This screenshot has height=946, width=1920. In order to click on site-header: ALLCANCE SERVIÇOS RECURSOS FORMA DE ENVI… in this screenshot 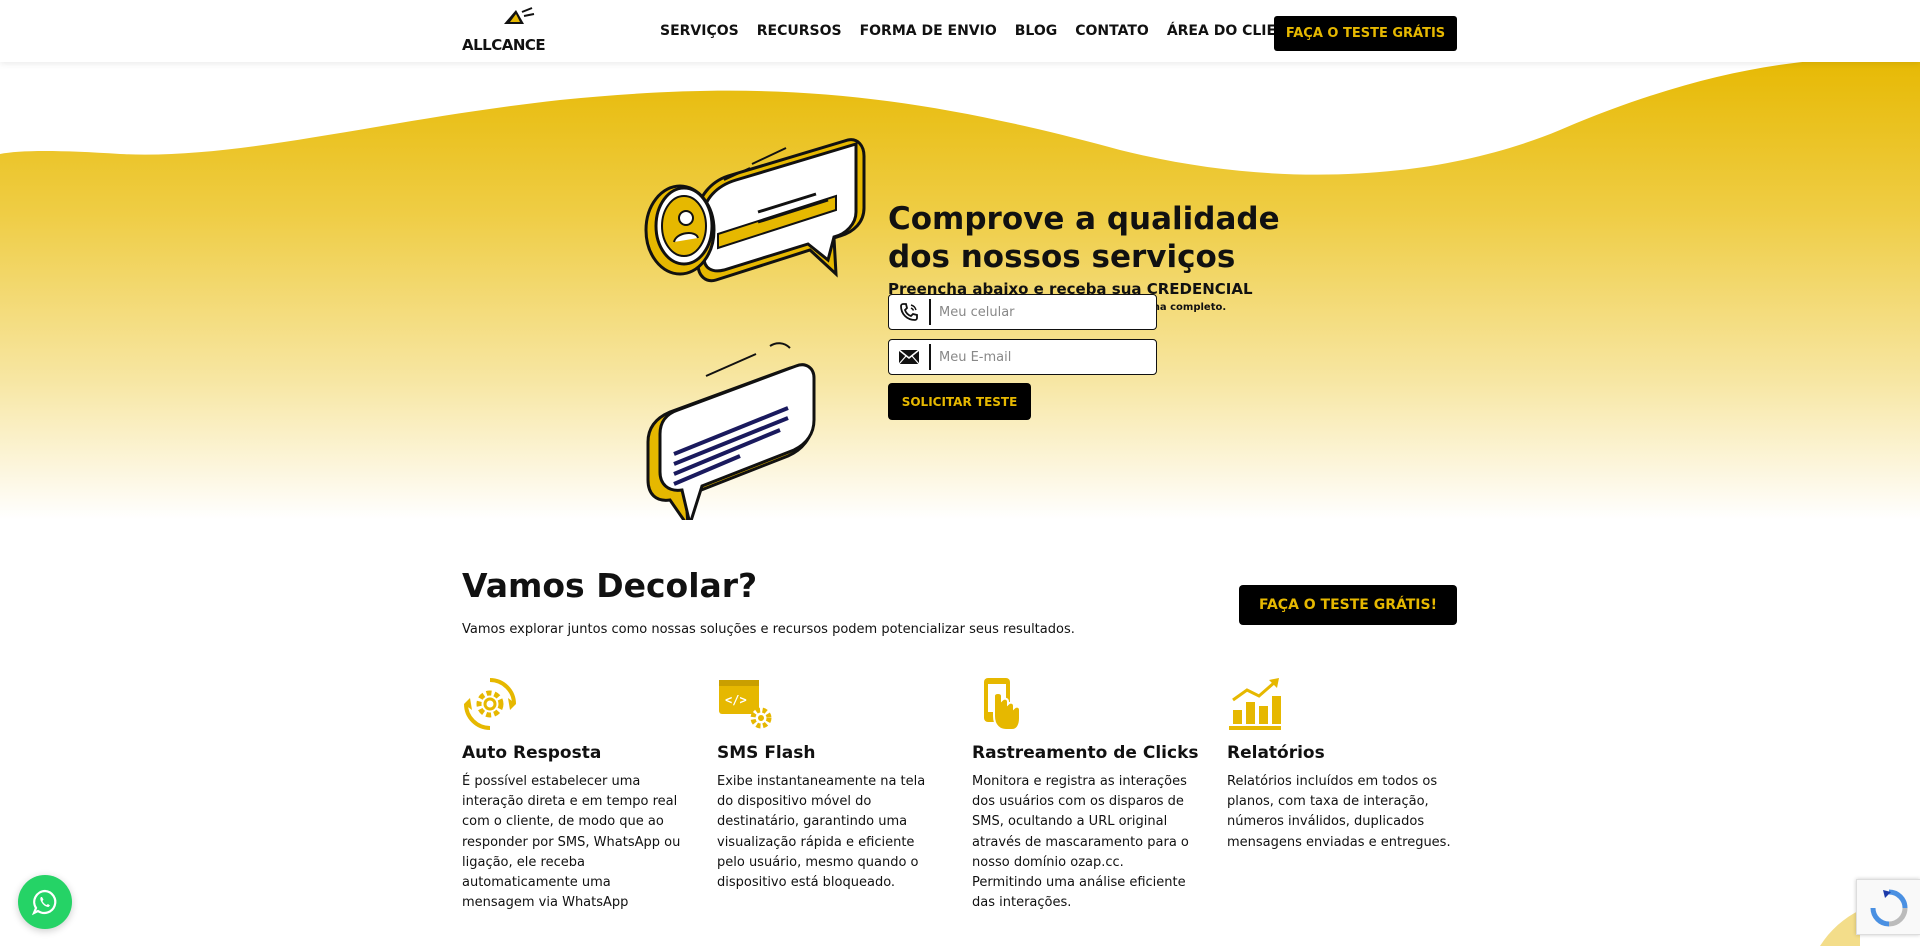, I will do `click(960, 31)`.